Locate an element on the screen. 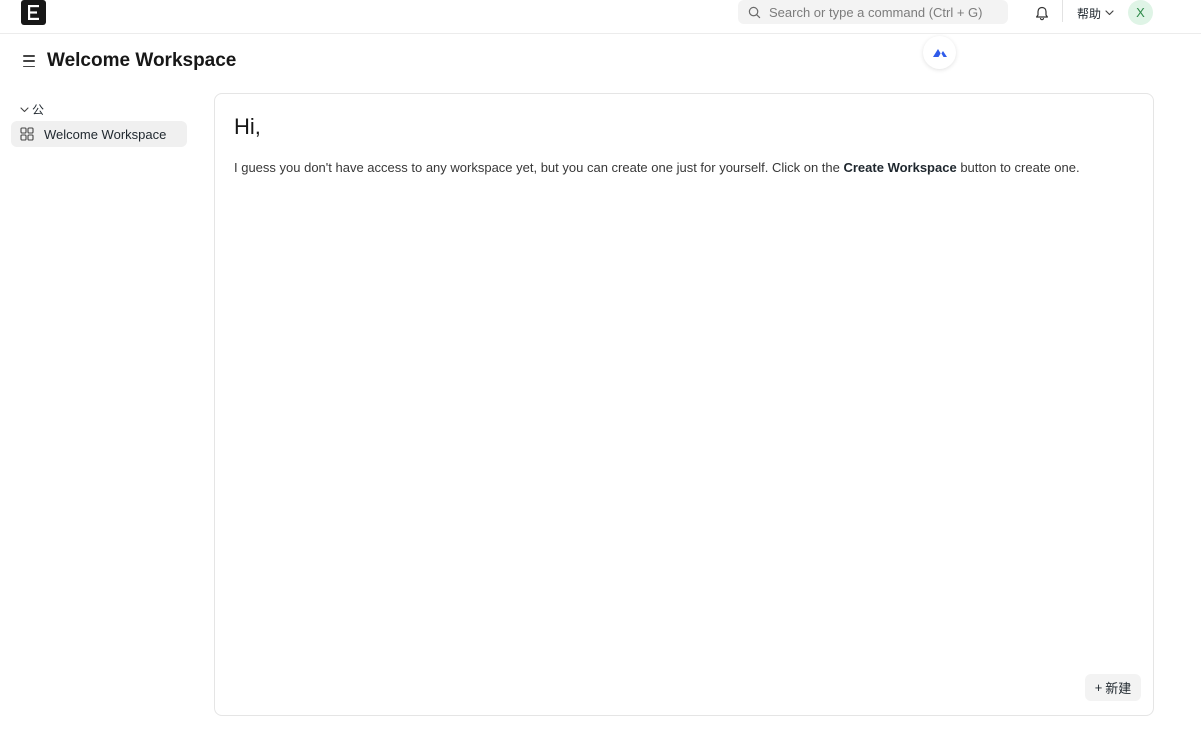  sidebar-item-label: Welcome Workspace is located at coordinates (105, 134).